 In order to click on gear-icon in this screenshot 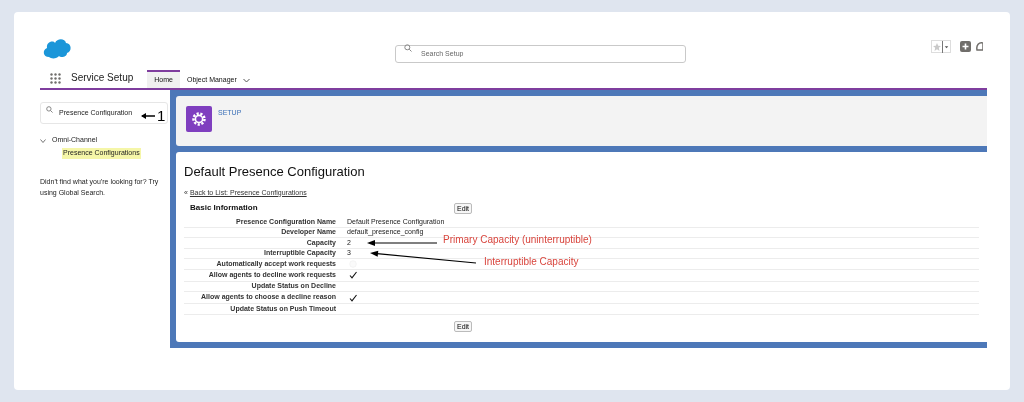, I will do `click(199, 119)`.